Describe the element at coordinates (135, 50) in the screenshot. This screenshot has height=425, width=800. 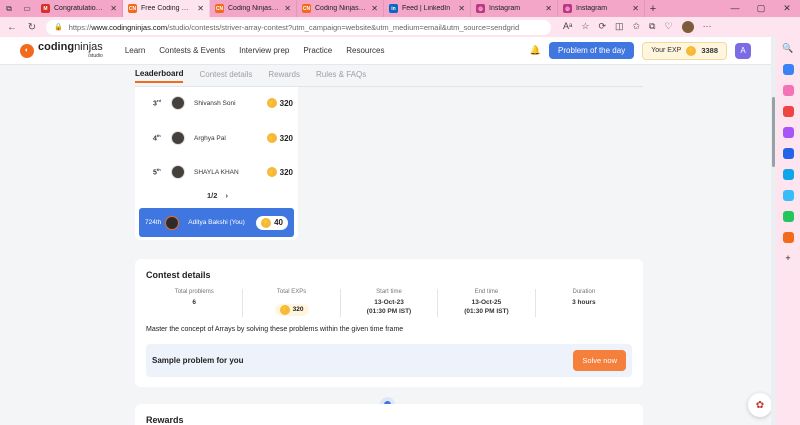
I see `nav-link-learn: Learn` at that location.